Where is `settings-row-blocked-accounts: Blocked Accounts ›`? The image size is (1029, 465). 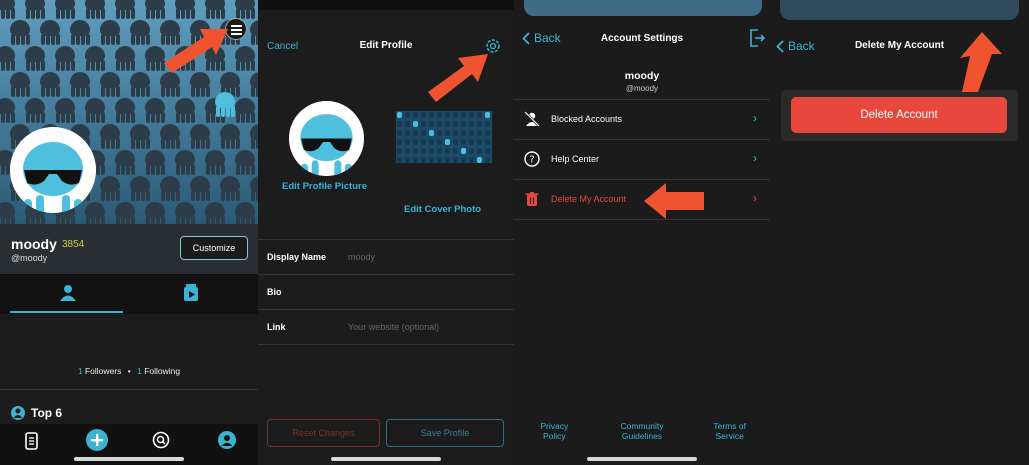 settings-row-blocked-accounts: Blocked Accounts › is located at coordinates (642, 120).